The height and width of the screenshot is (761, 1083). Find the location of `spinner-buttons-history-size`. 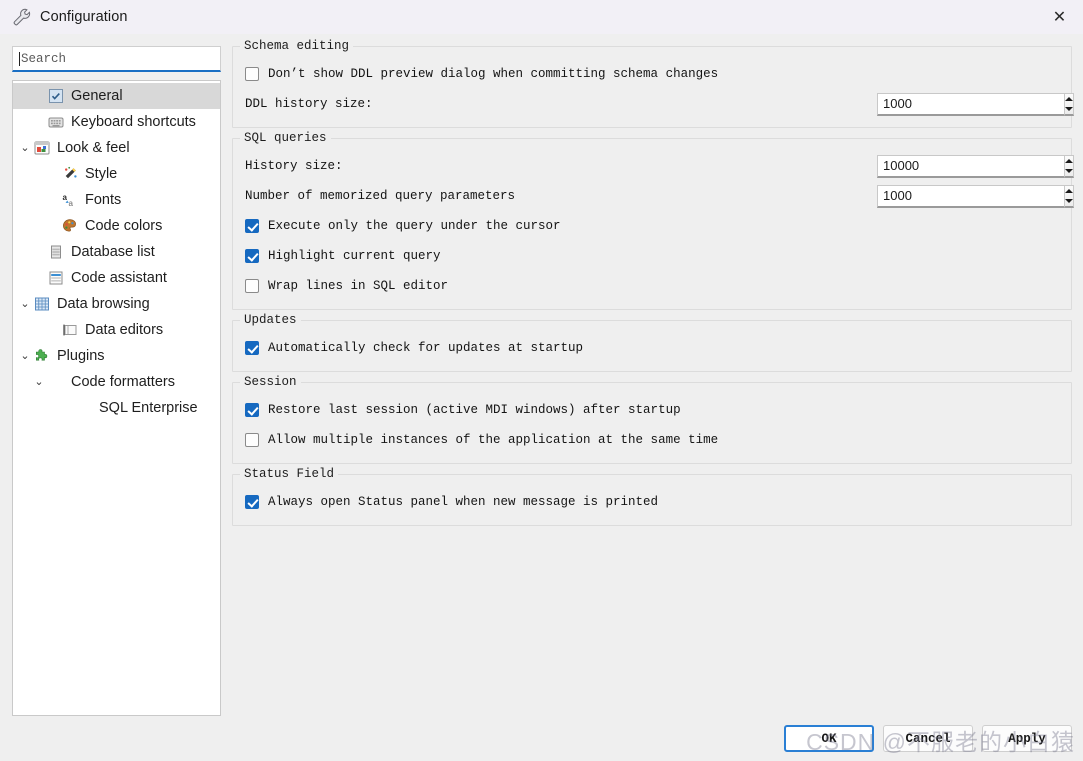

spinner-buttons-history-size is located at coordinates (1069, 166).